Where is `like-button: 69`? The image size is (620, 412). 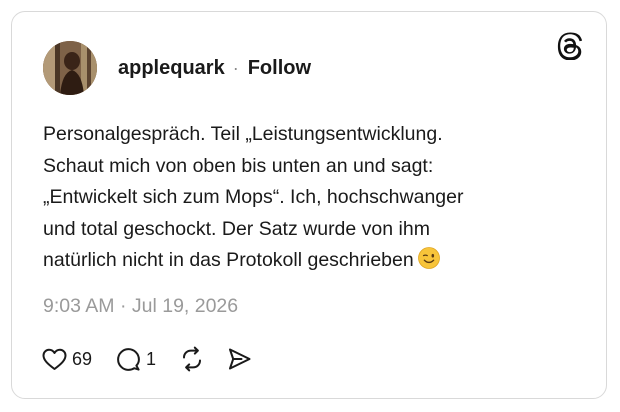
like-button: 69 is located at coordinates (67, 359).